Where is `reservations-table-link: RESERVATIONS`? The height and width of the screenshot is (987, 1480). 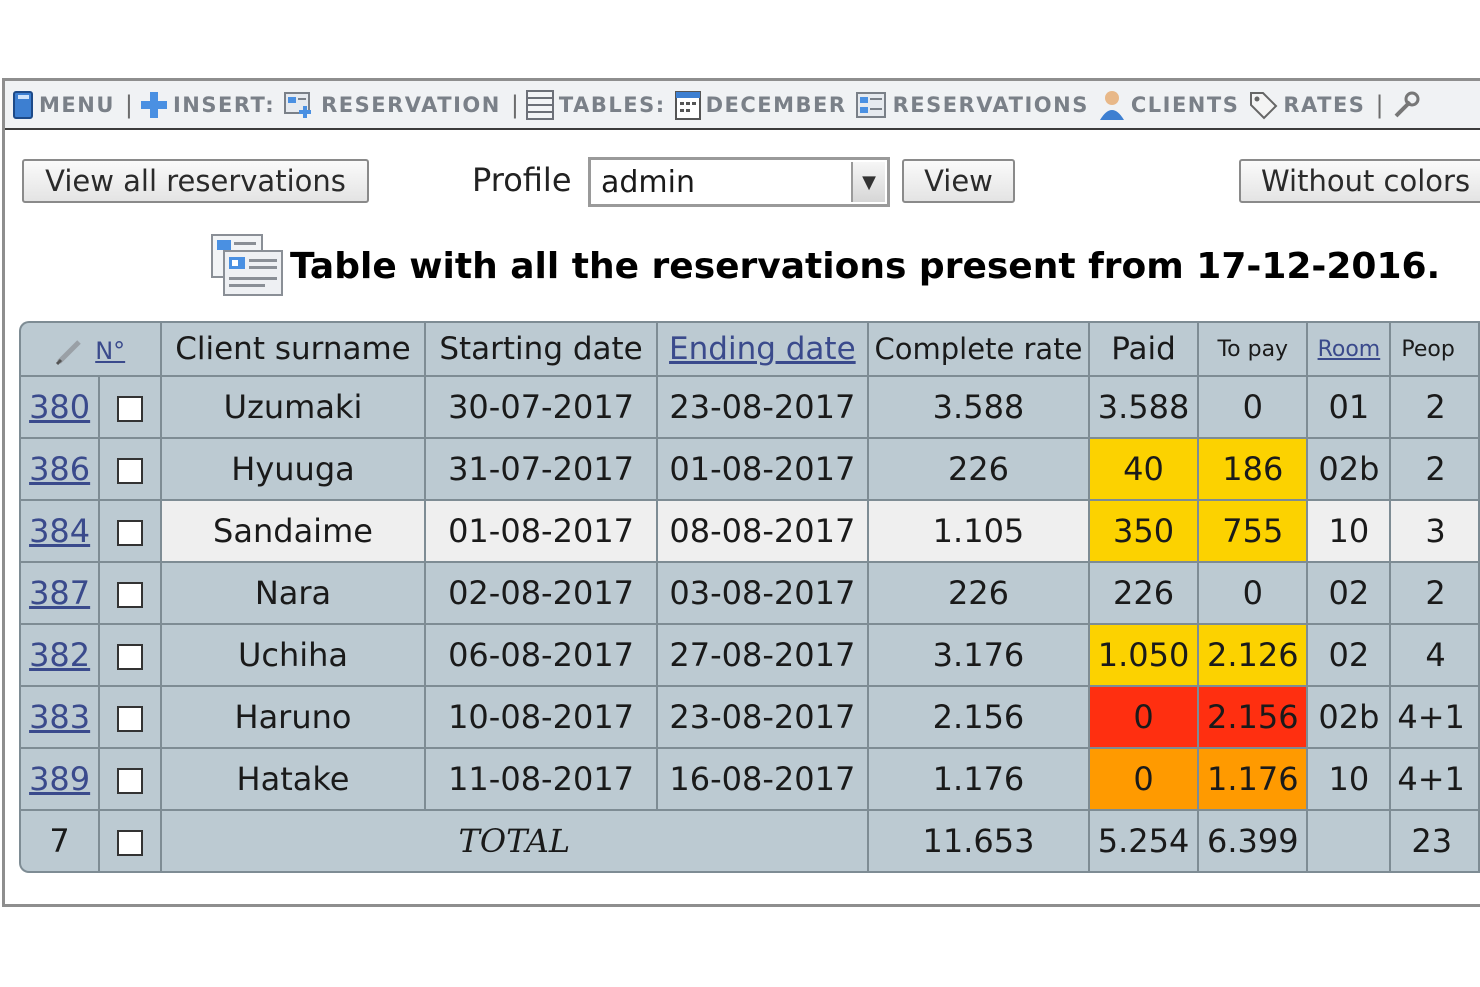
reservations-table-link: RESERVATIONS is located at coordinates (972, 105).